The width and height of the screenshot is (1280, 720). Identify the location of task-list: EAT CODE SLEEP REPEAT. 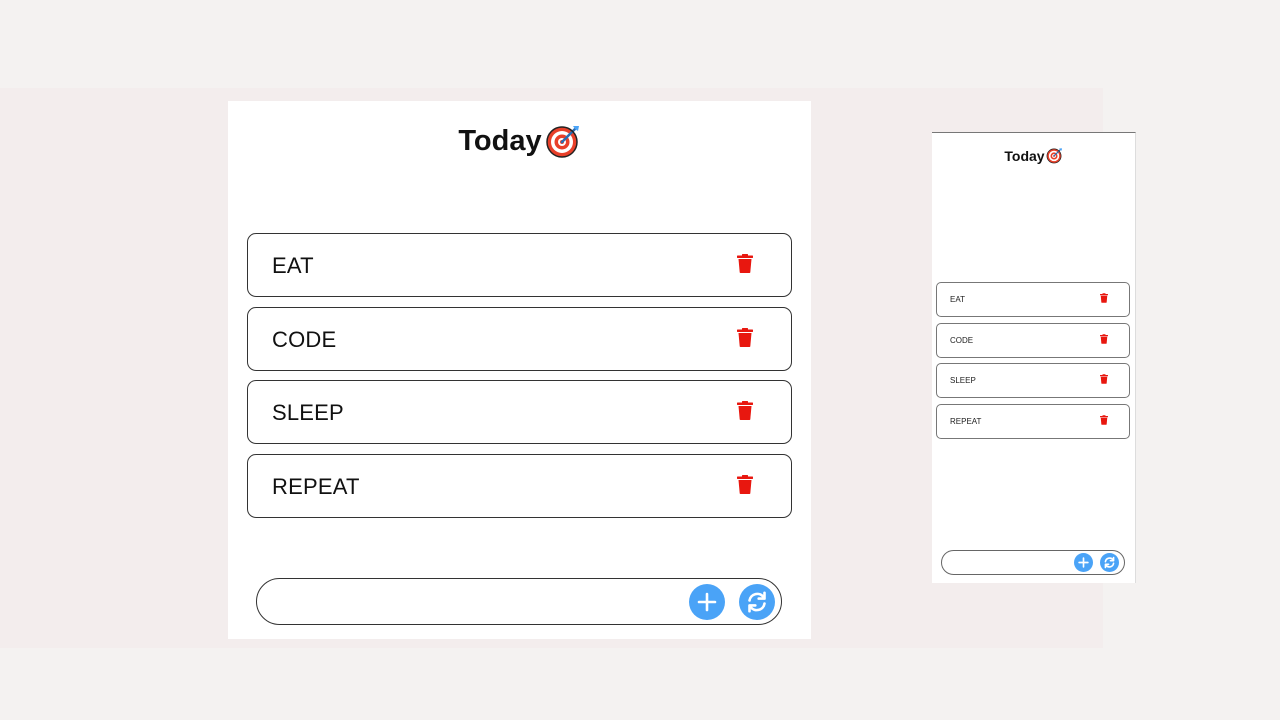
(1033, 363).